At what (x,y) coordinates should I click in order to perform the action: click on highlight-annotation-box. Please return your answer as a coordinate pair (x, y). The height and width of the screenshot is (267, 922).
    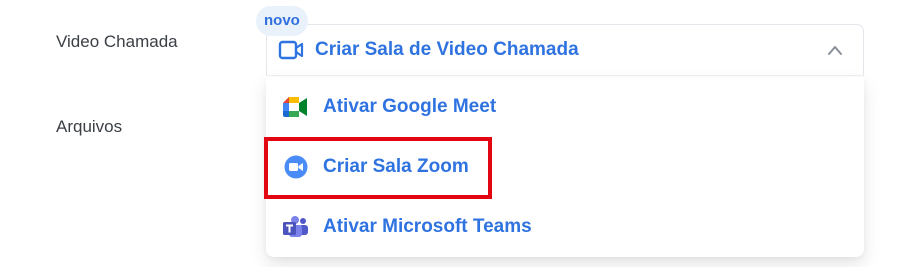
    Looking at the image, I should click on (378, 168).